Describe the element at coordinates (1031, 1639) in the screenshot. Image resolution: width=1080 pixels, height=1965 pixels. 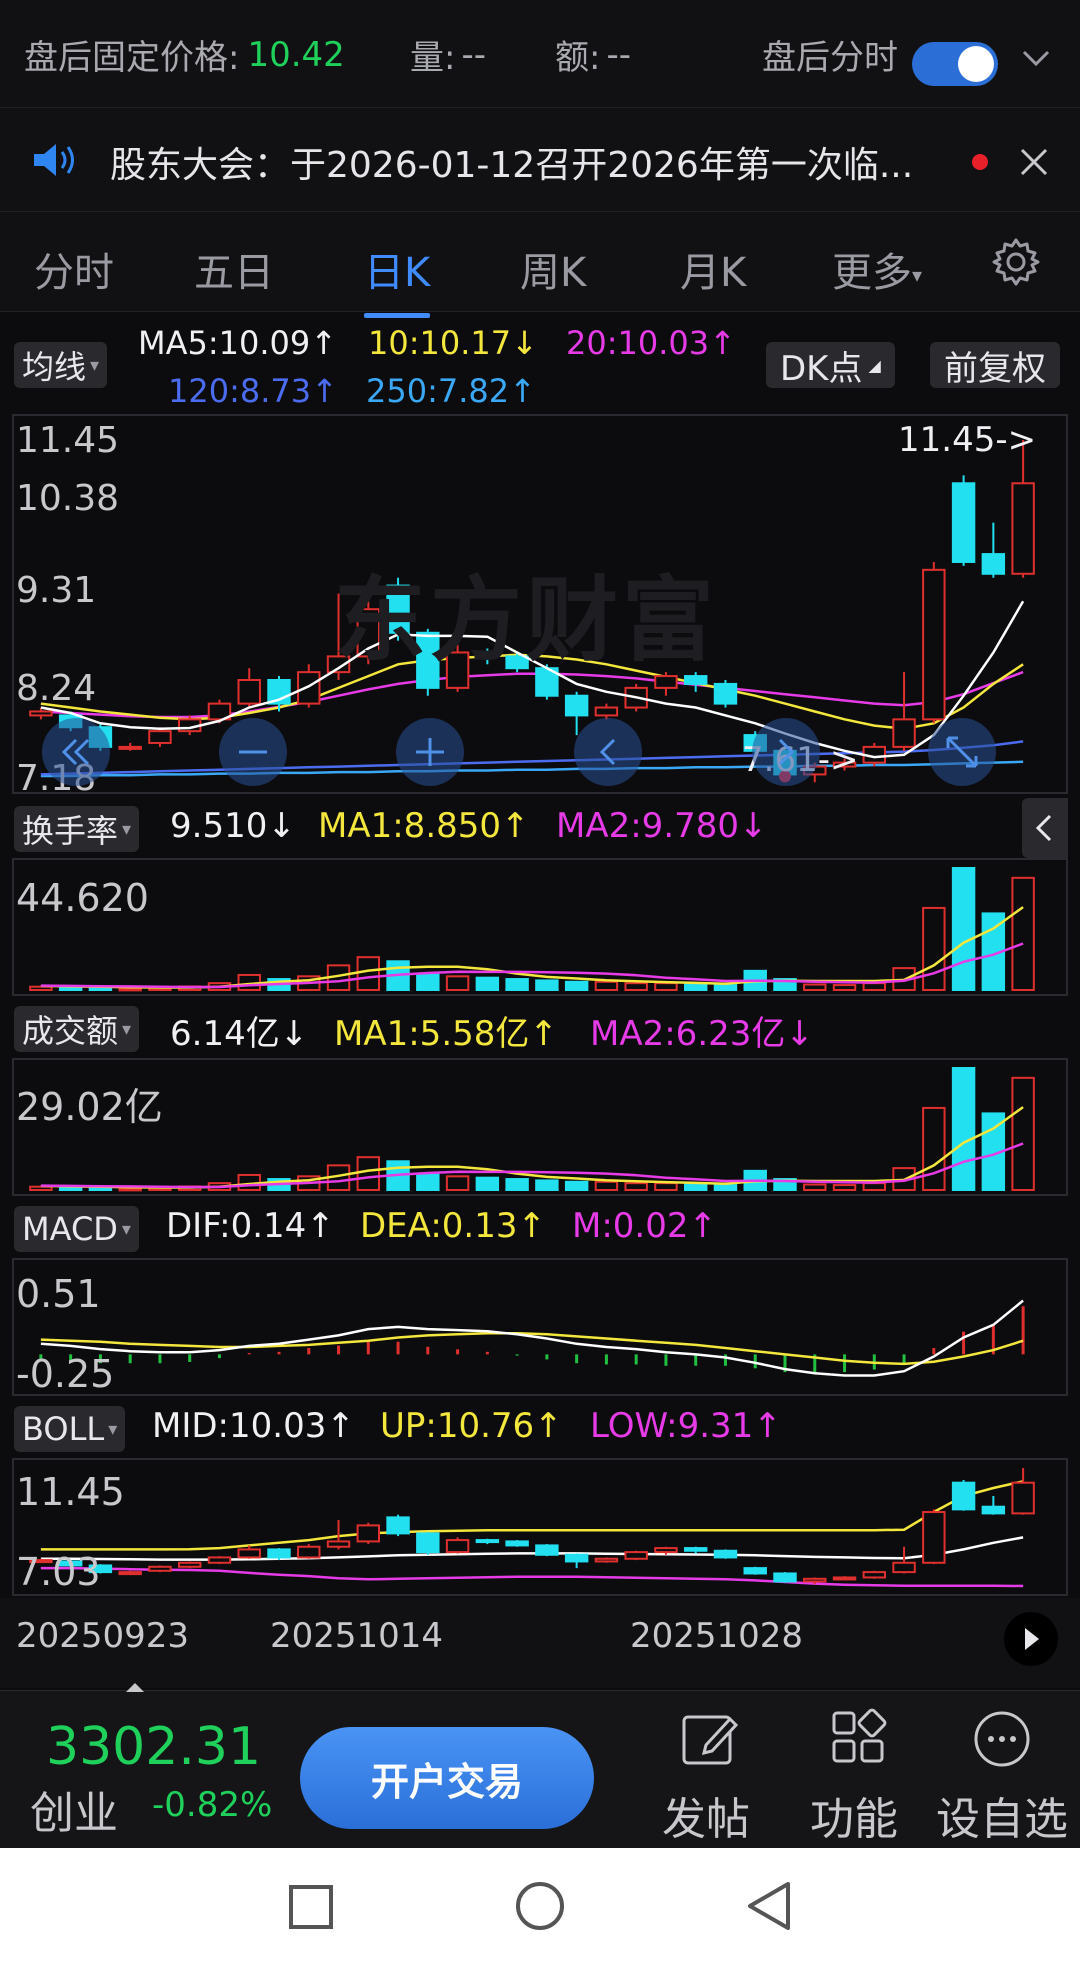
I see `play-button` at that location.